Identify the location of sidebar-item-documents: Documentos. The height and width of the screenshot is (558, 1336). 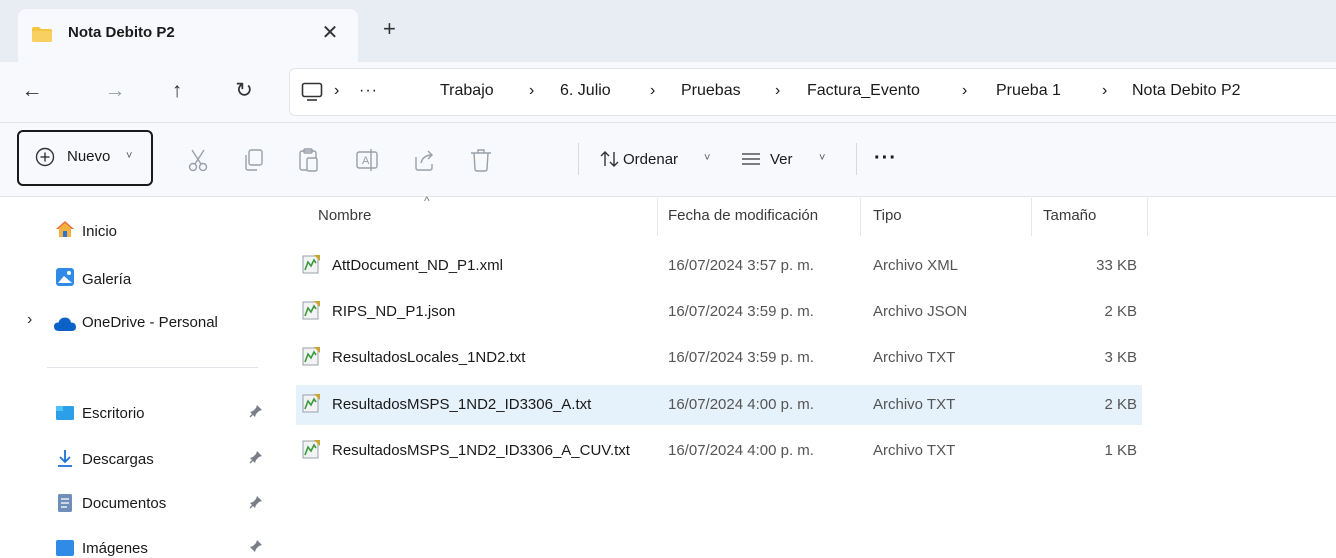
(124, 503).